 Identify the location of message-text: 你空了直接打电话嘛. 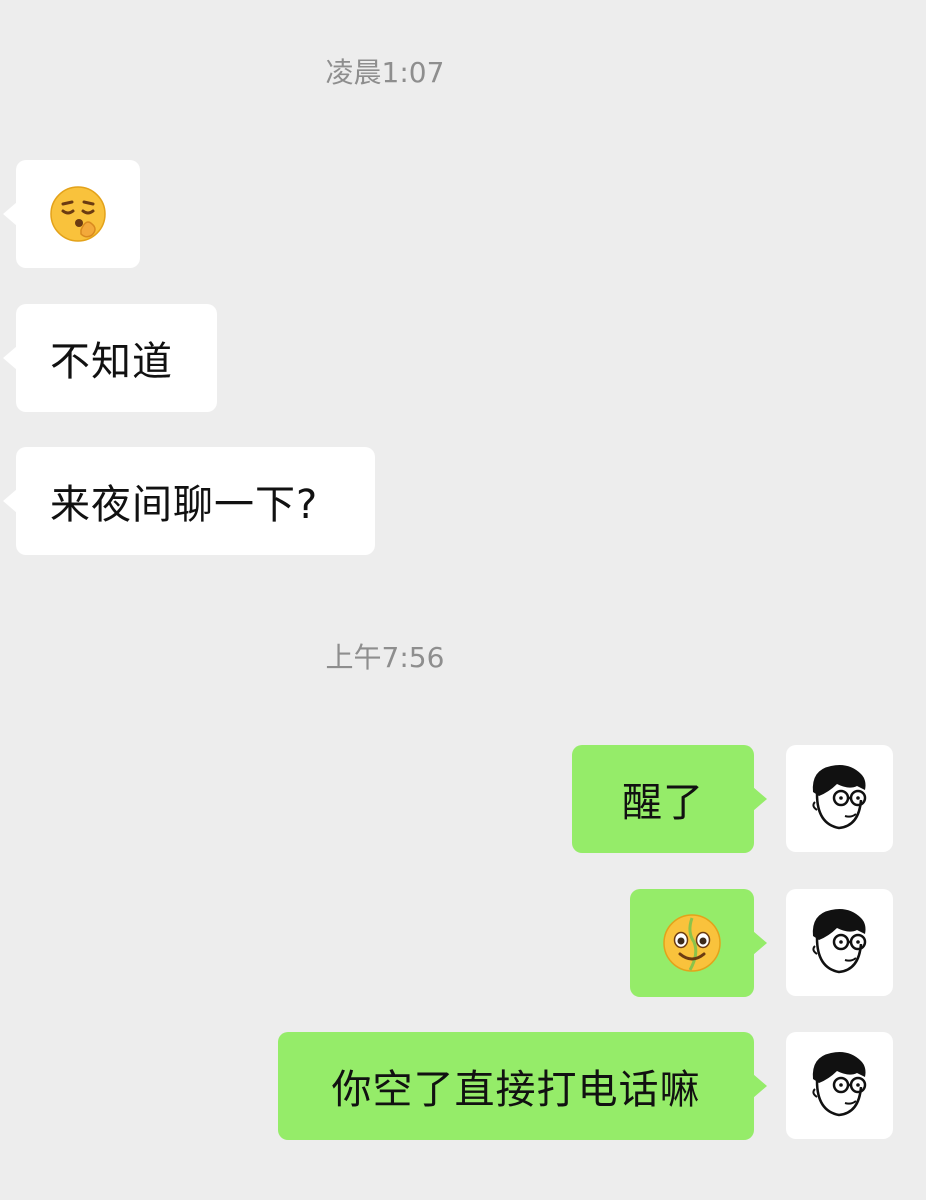
(516, 1090).